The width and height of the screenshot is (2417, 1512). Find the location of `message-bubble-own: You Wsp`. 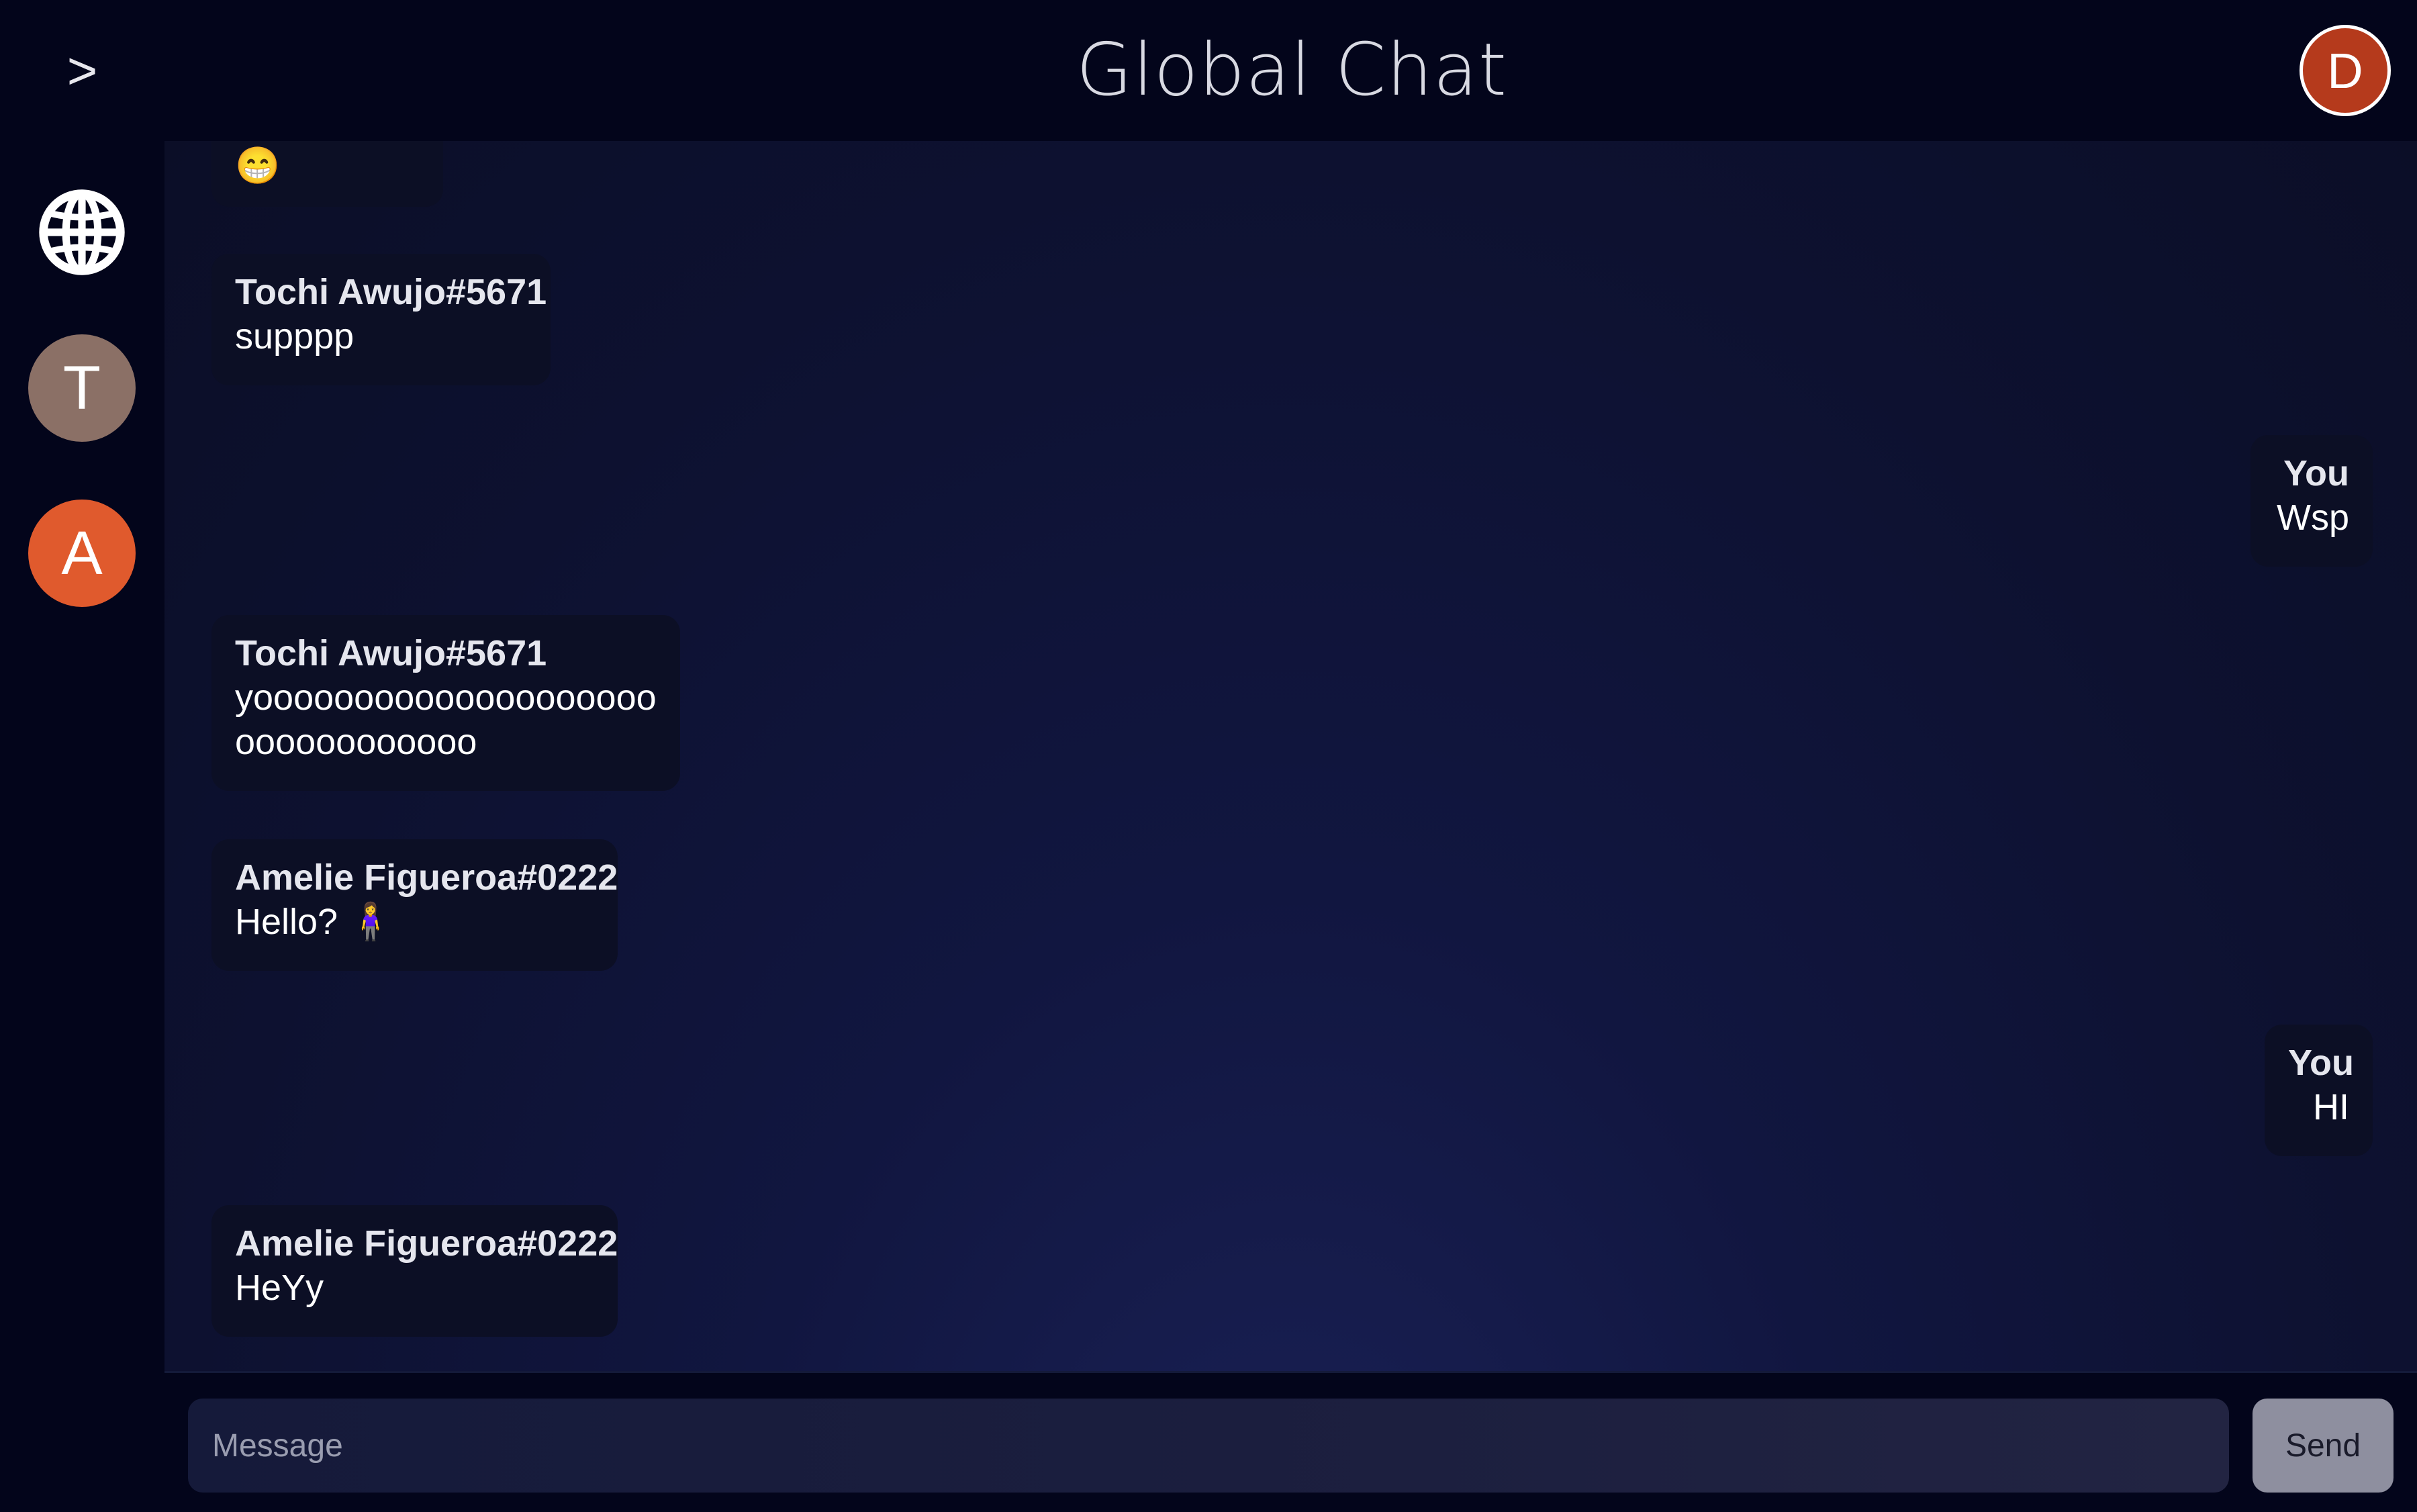

message-bubble-own: You Wsp is located at coordinates (2311, 501).